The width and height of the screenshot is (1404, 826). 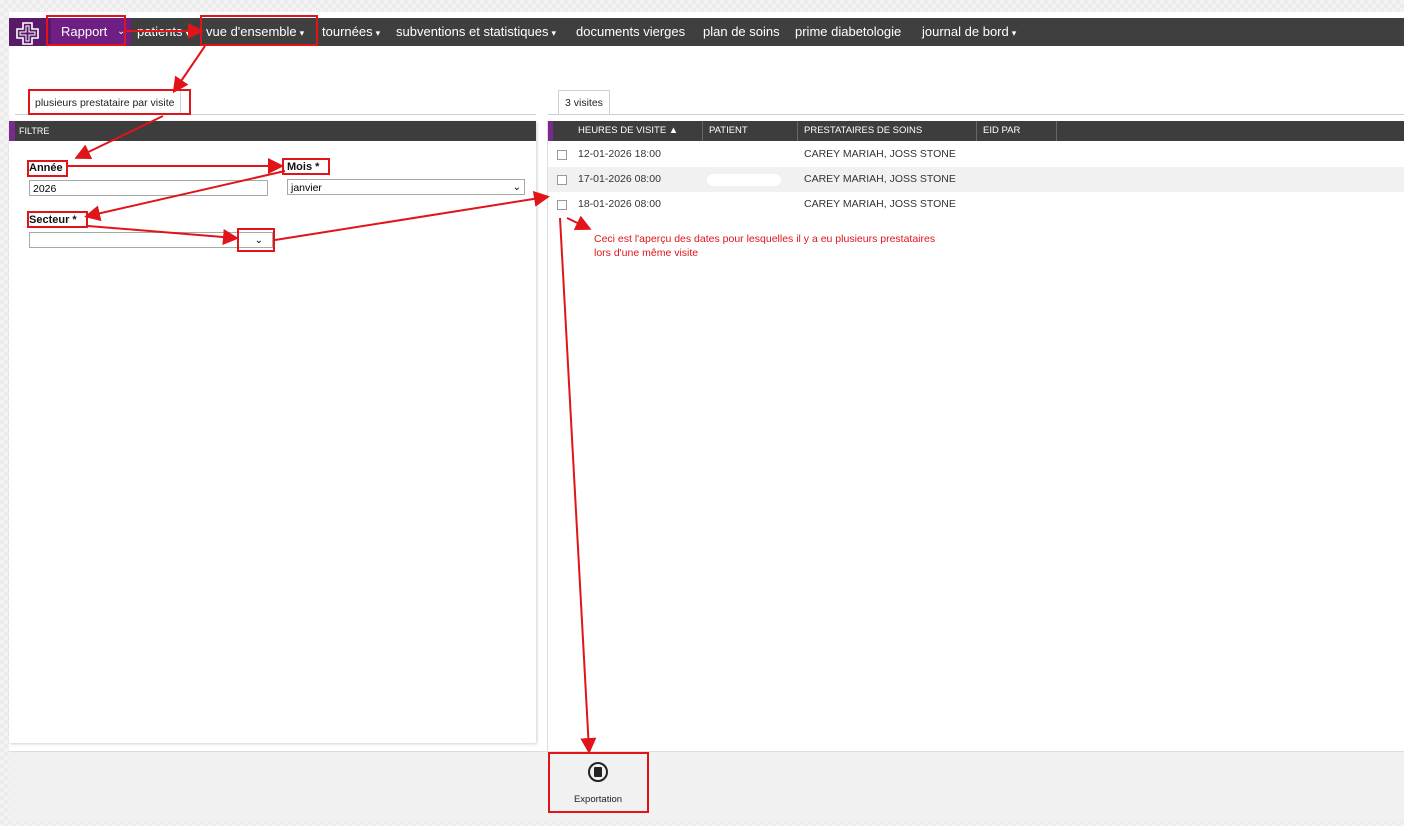 I want to click on note-line-2: lors d'une même visite, so click(x=646, y=253).